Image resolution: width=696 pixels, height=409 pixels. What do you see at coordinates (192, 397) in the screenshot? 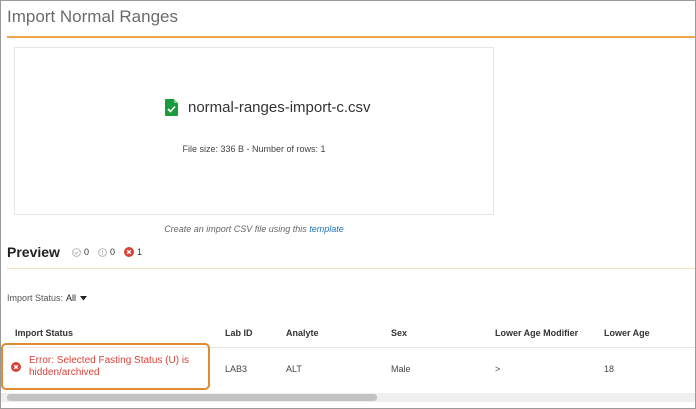
I see `scrollbar-thumb` at bounding box center [192, 397].